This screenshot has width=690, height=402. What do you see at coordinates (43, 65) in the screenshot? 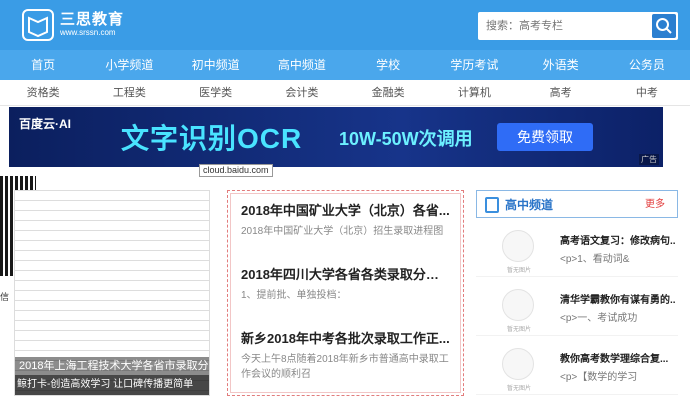
I see `nav-home: 首页` at bounding box center [43, 65].